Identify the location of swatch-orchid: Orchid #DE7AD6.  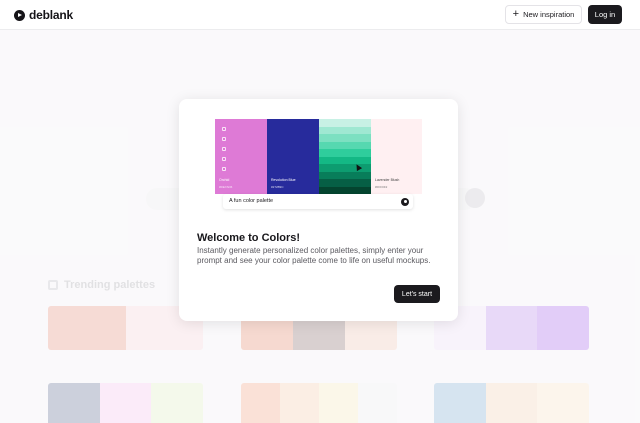
(241, 156).